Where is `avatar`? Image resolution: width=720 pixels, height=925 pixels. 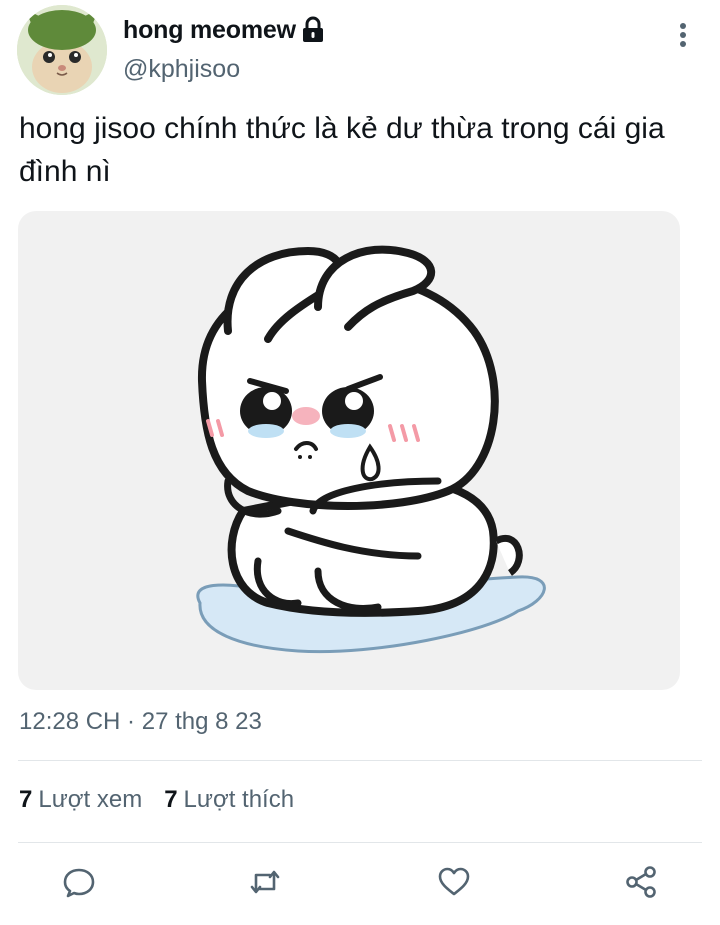 avatar is located at coordinates (62, 50).